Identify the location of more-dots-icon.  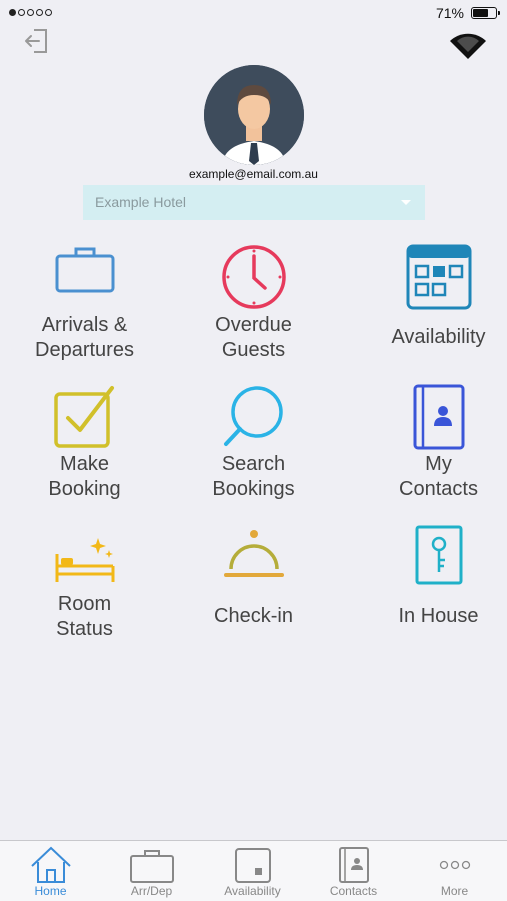
(455, 866).